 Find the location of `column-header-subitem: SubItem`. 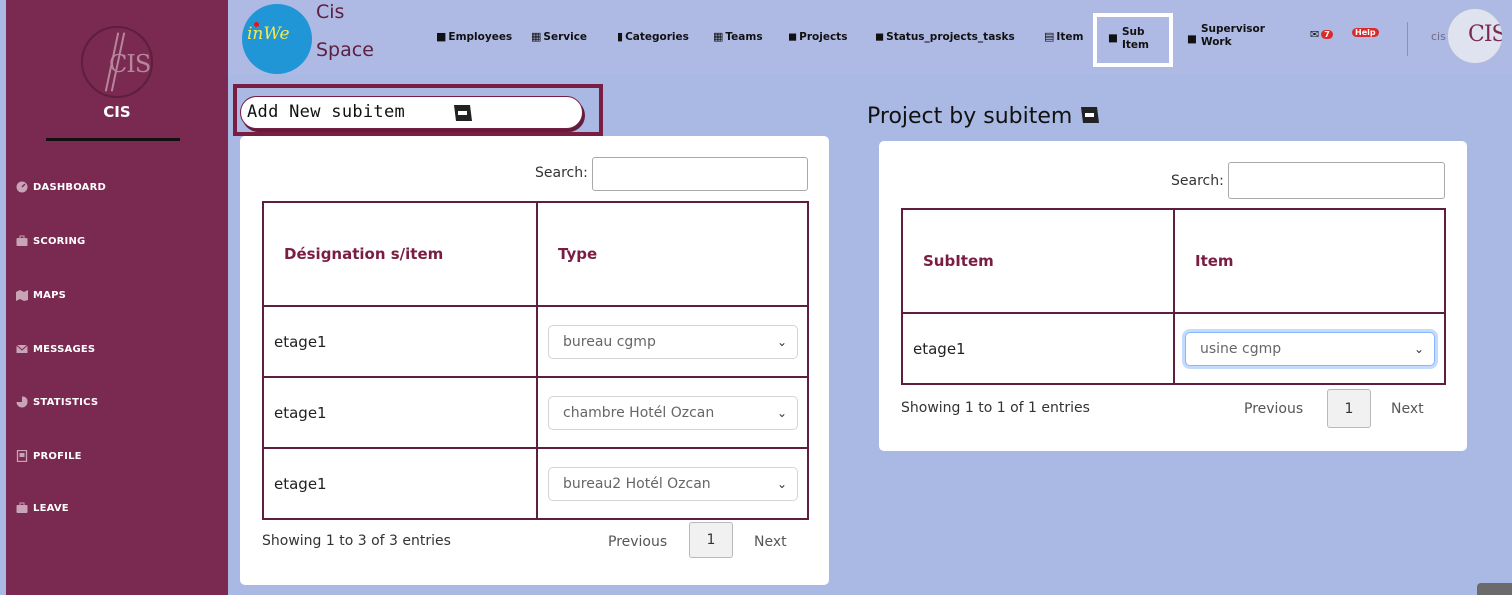

column-header-subitem: SubItem is located at coordinates (1038, 261).